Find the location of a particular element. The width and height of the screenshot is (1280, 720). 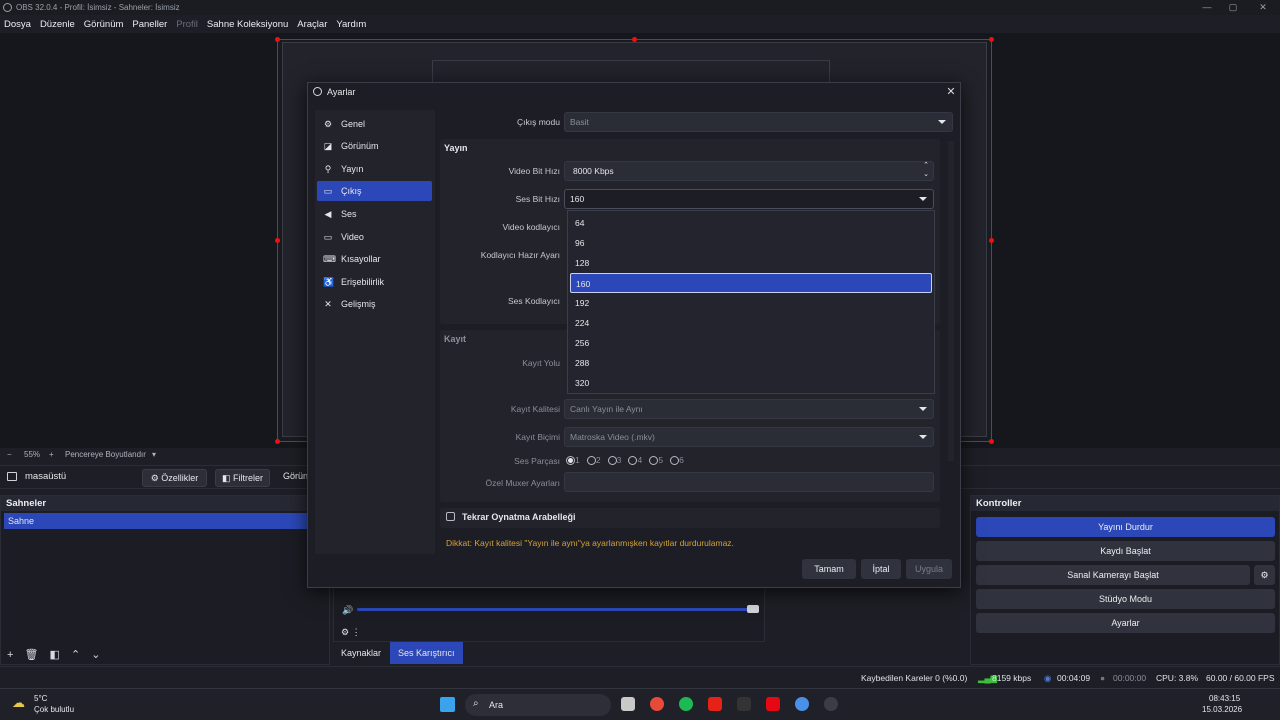

properties-button: ⚙ Özellikler is located at coordinates (174, 478).